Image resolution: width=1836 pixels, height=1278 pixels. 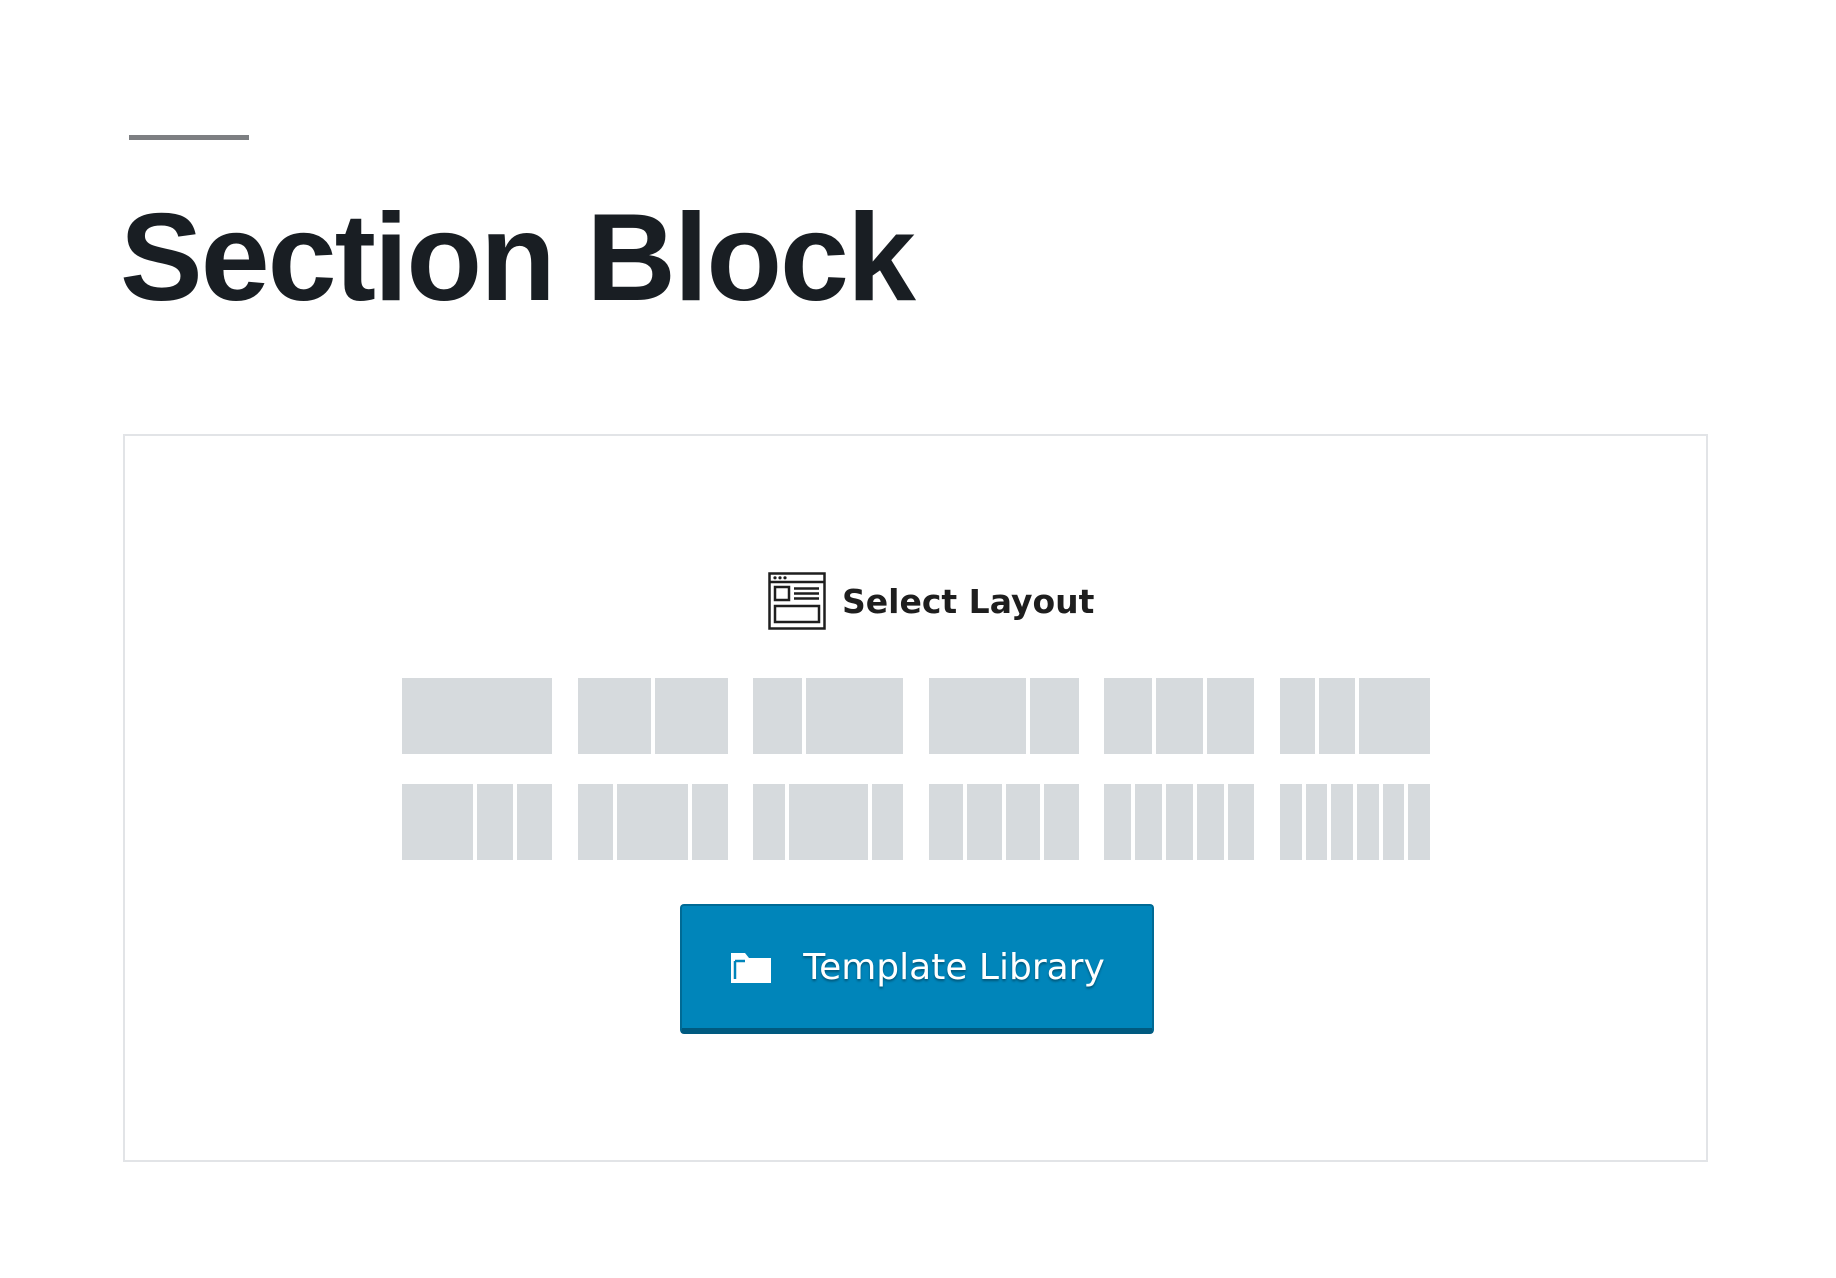 What do you see at coordinates (189, 137) in the screenshot?
I see `title-separator` at bounding box center [189, 137].